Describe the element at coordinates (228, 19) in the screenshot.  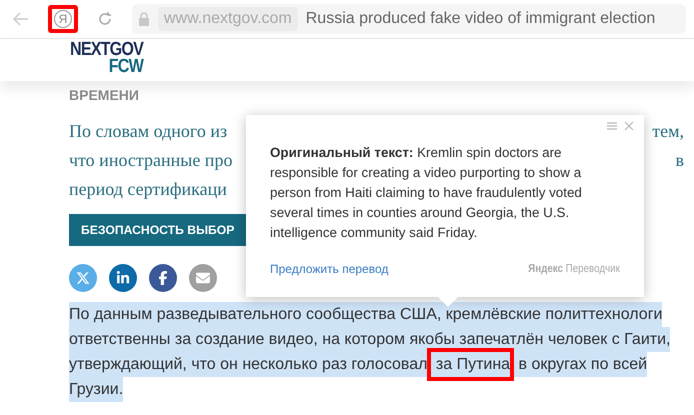
I see `url-text: www.nextgov.com` at that location.